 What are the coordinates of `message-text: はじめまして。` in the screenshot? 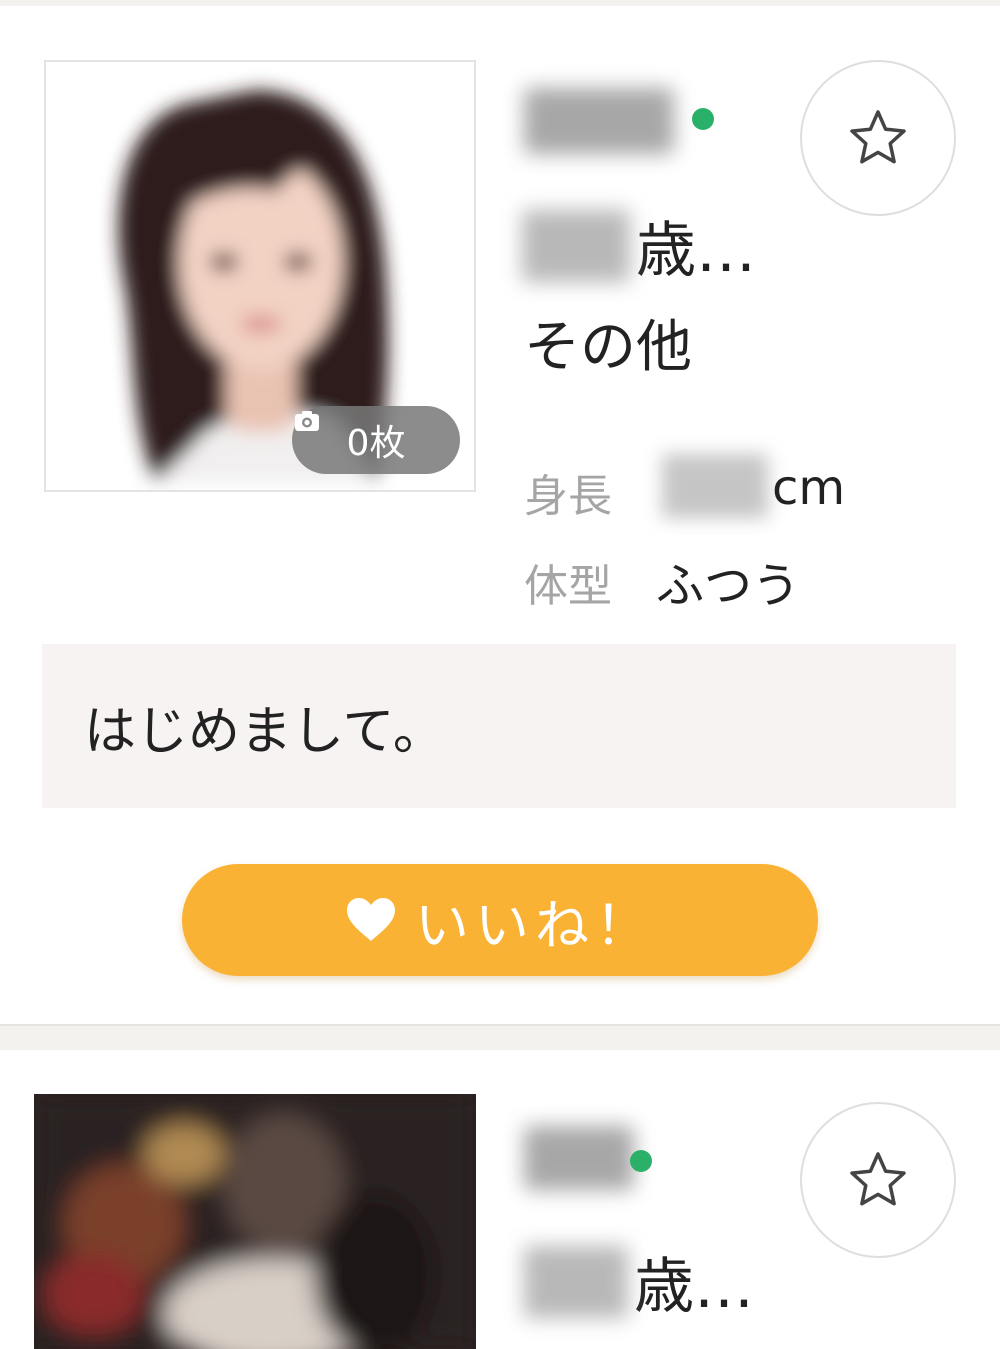 It's located at (264, 731).